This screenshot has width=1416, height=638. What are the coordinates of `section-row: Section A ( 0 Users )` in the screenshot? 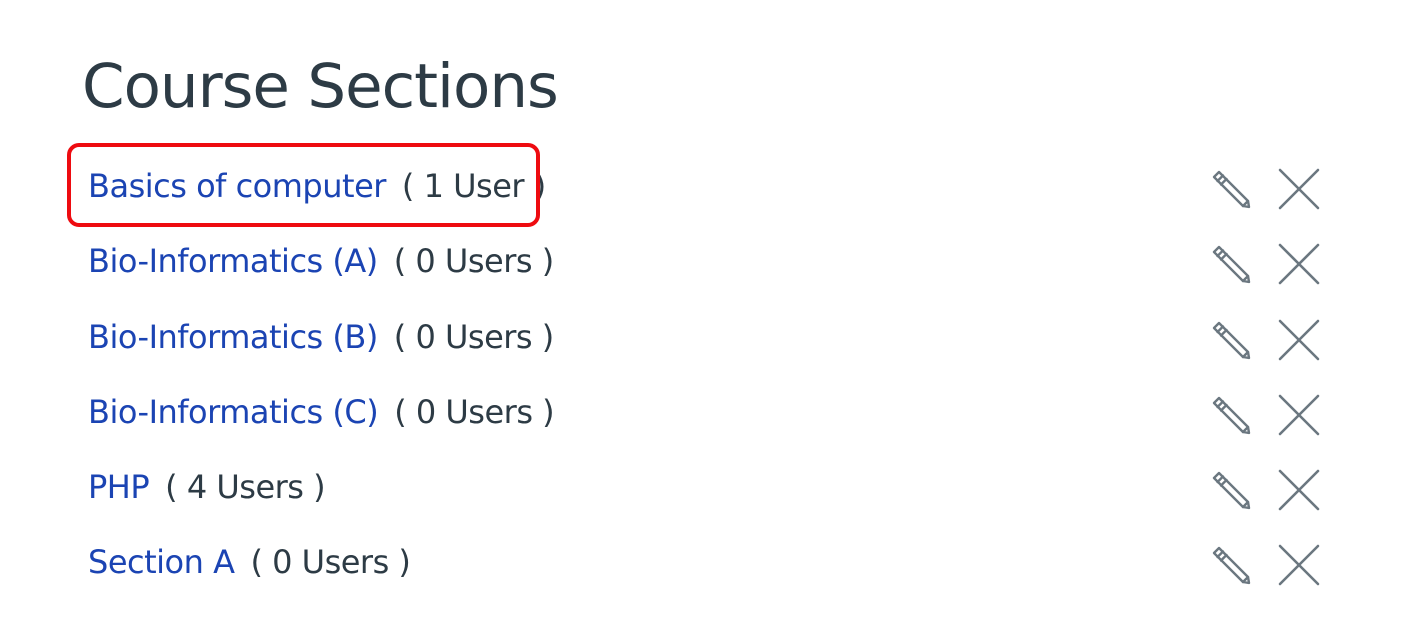 It's located at (708, 562).